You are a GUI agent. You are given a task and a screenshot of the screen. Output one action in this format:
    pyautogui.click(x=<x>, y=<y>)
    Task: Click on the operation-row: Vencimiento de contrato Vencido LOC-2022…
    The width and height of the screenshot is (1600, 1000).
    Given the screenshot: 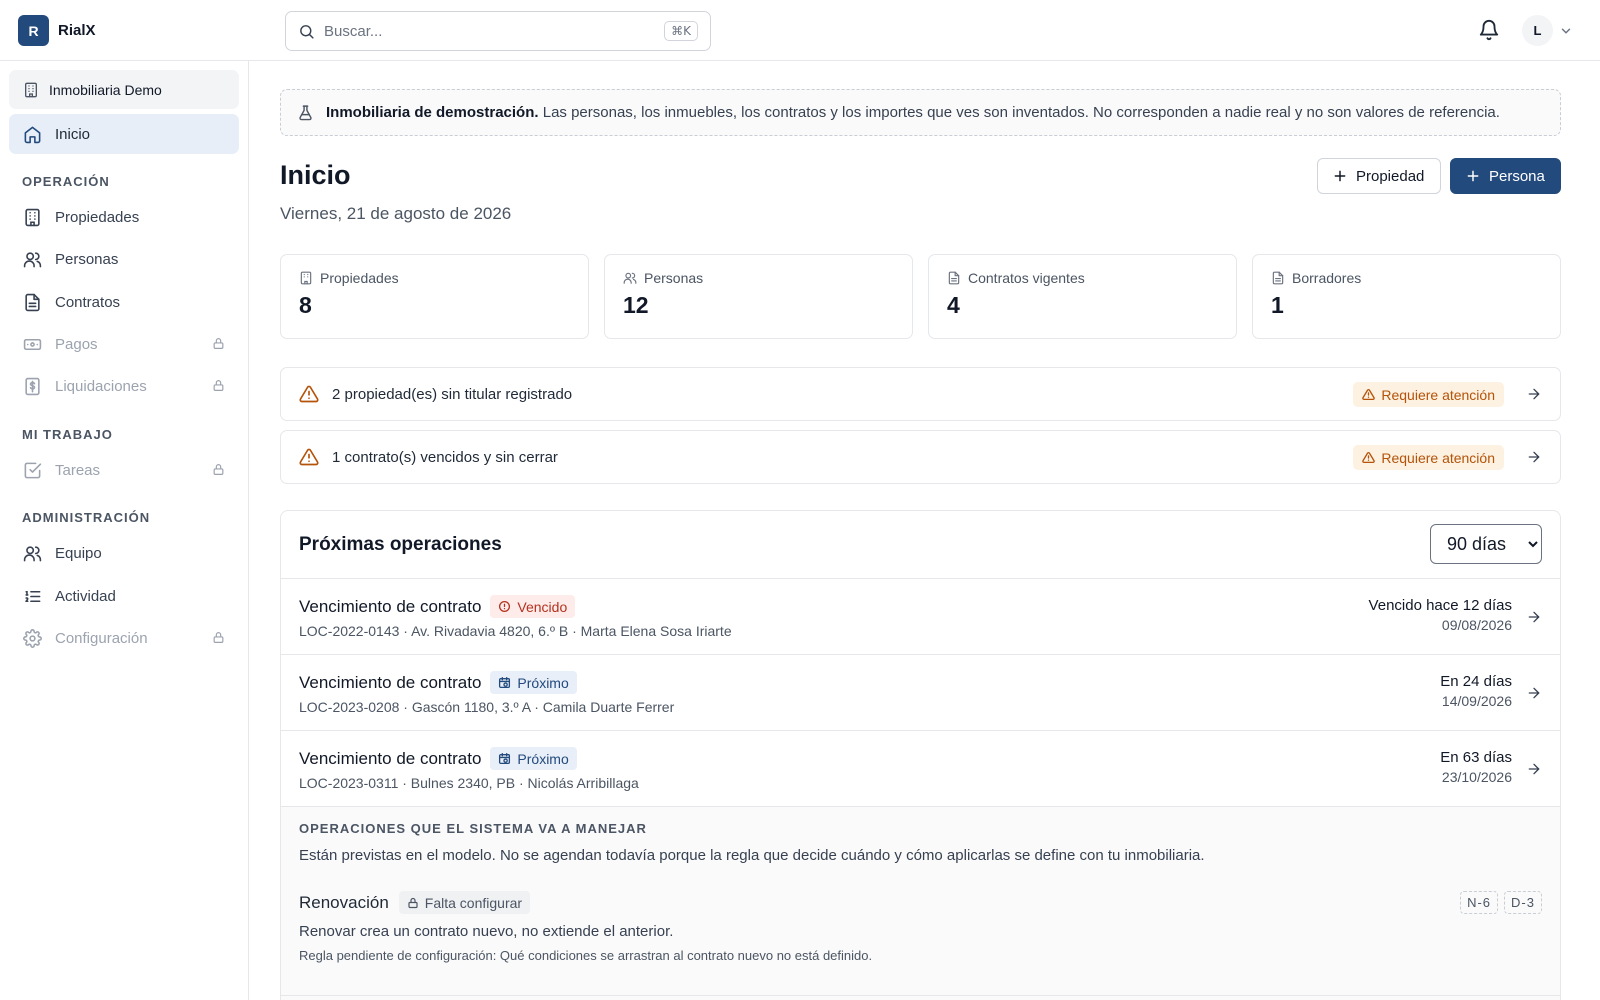 What is the action you would take?
    pyautogui.click(x=920, y=617)
    